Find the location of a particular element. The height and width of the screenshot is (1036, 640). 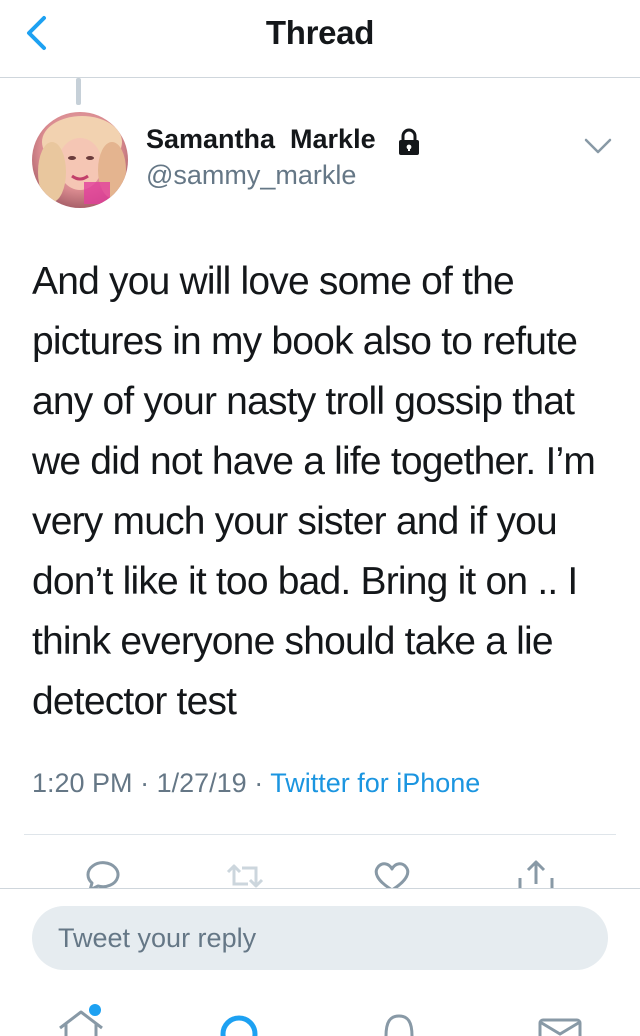

nav-header: Thread is located at coordinates (320, 39).